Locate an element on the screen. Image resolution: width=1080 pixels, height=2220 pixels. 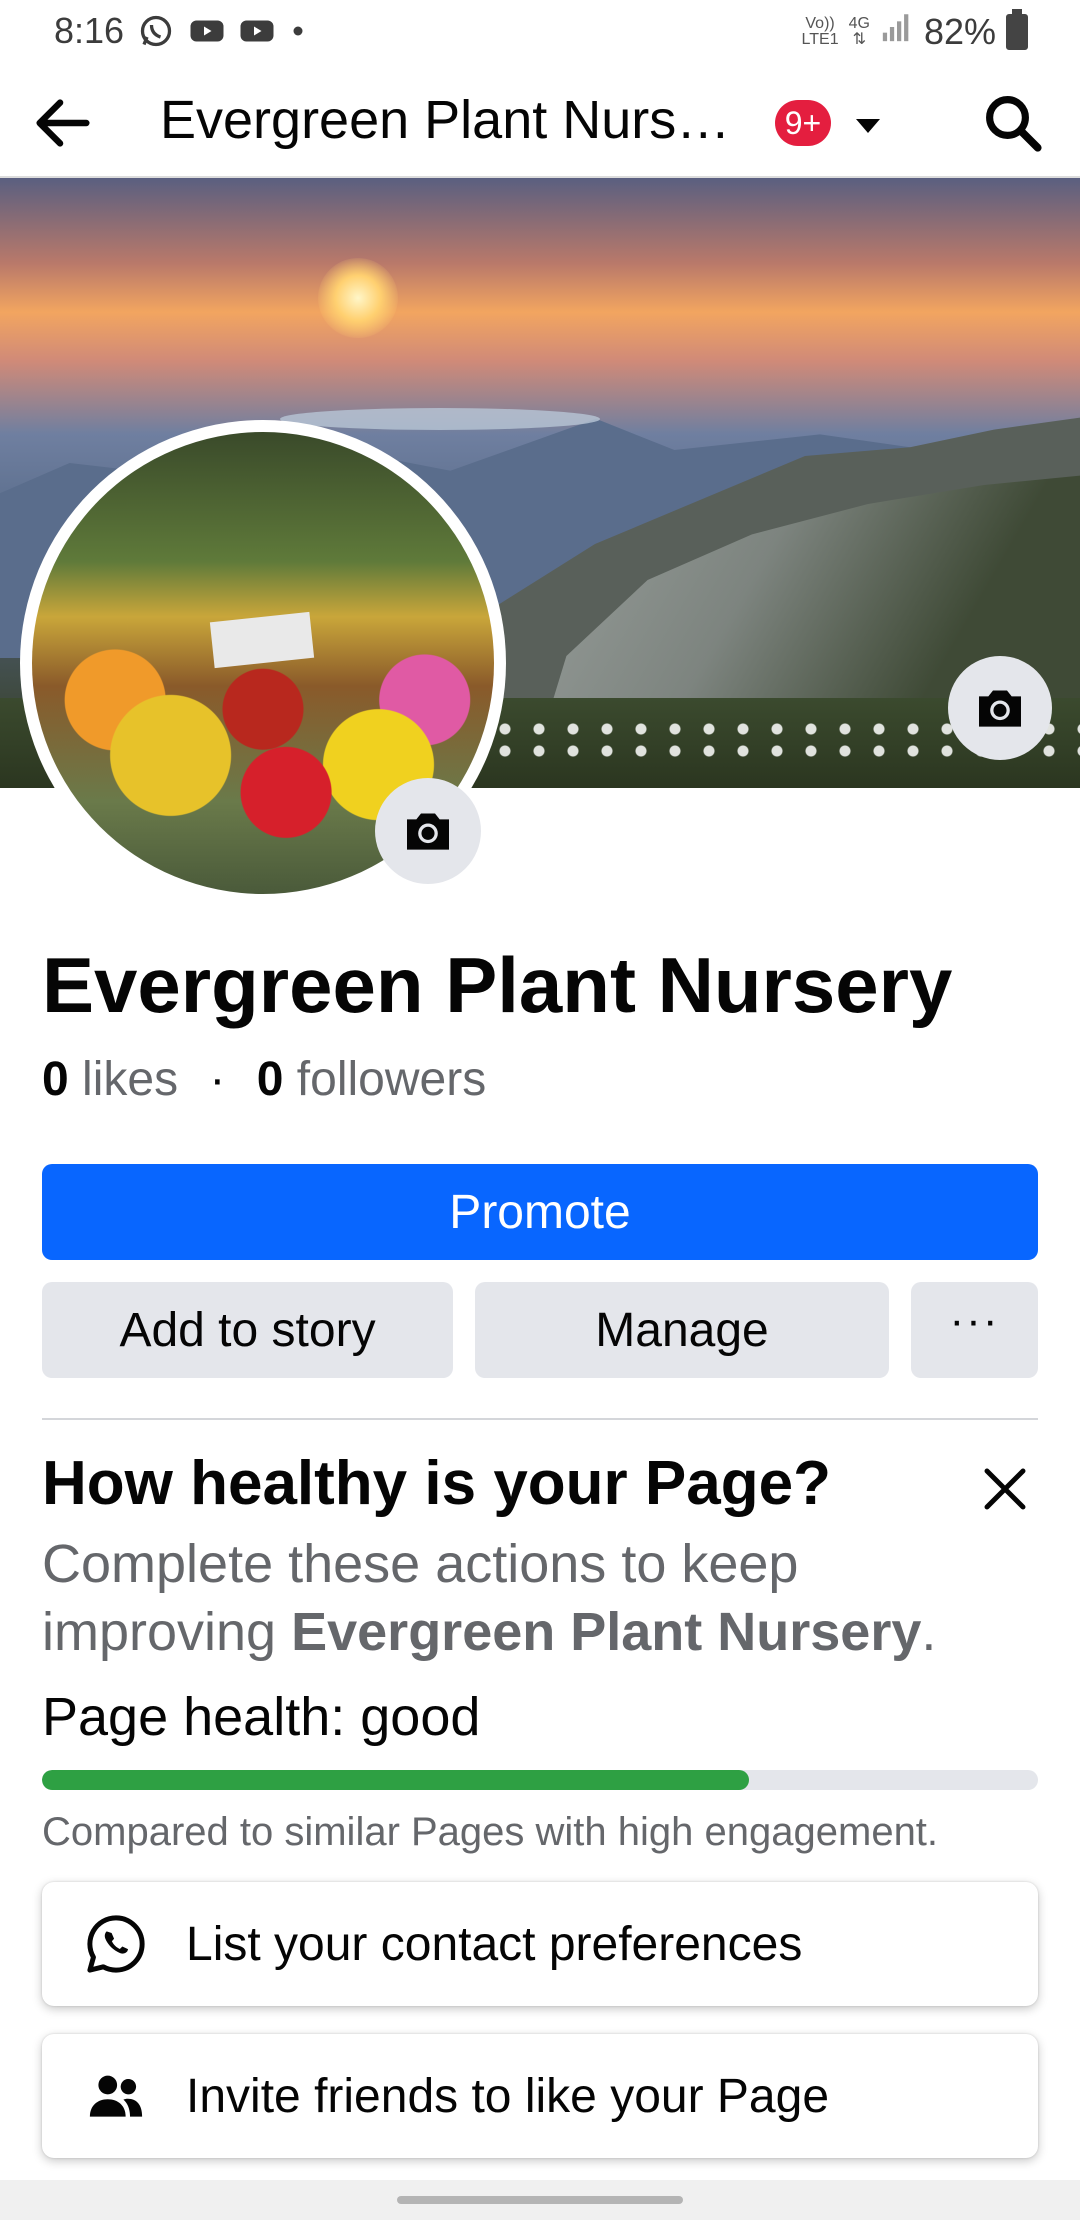
volte-indicator: Vo)) LTE1 is located at coordinates (820, 31).